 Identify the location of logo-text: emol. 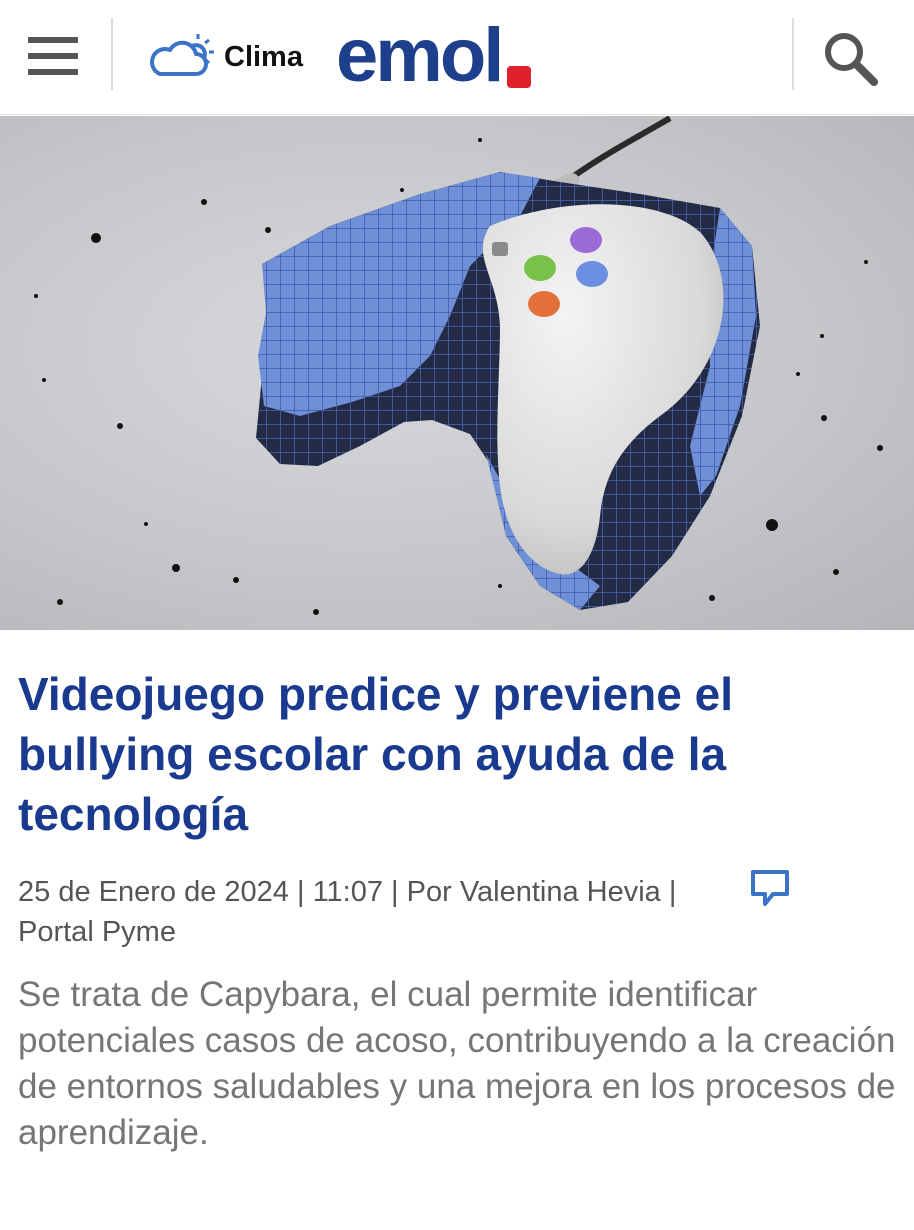
(420, 55).